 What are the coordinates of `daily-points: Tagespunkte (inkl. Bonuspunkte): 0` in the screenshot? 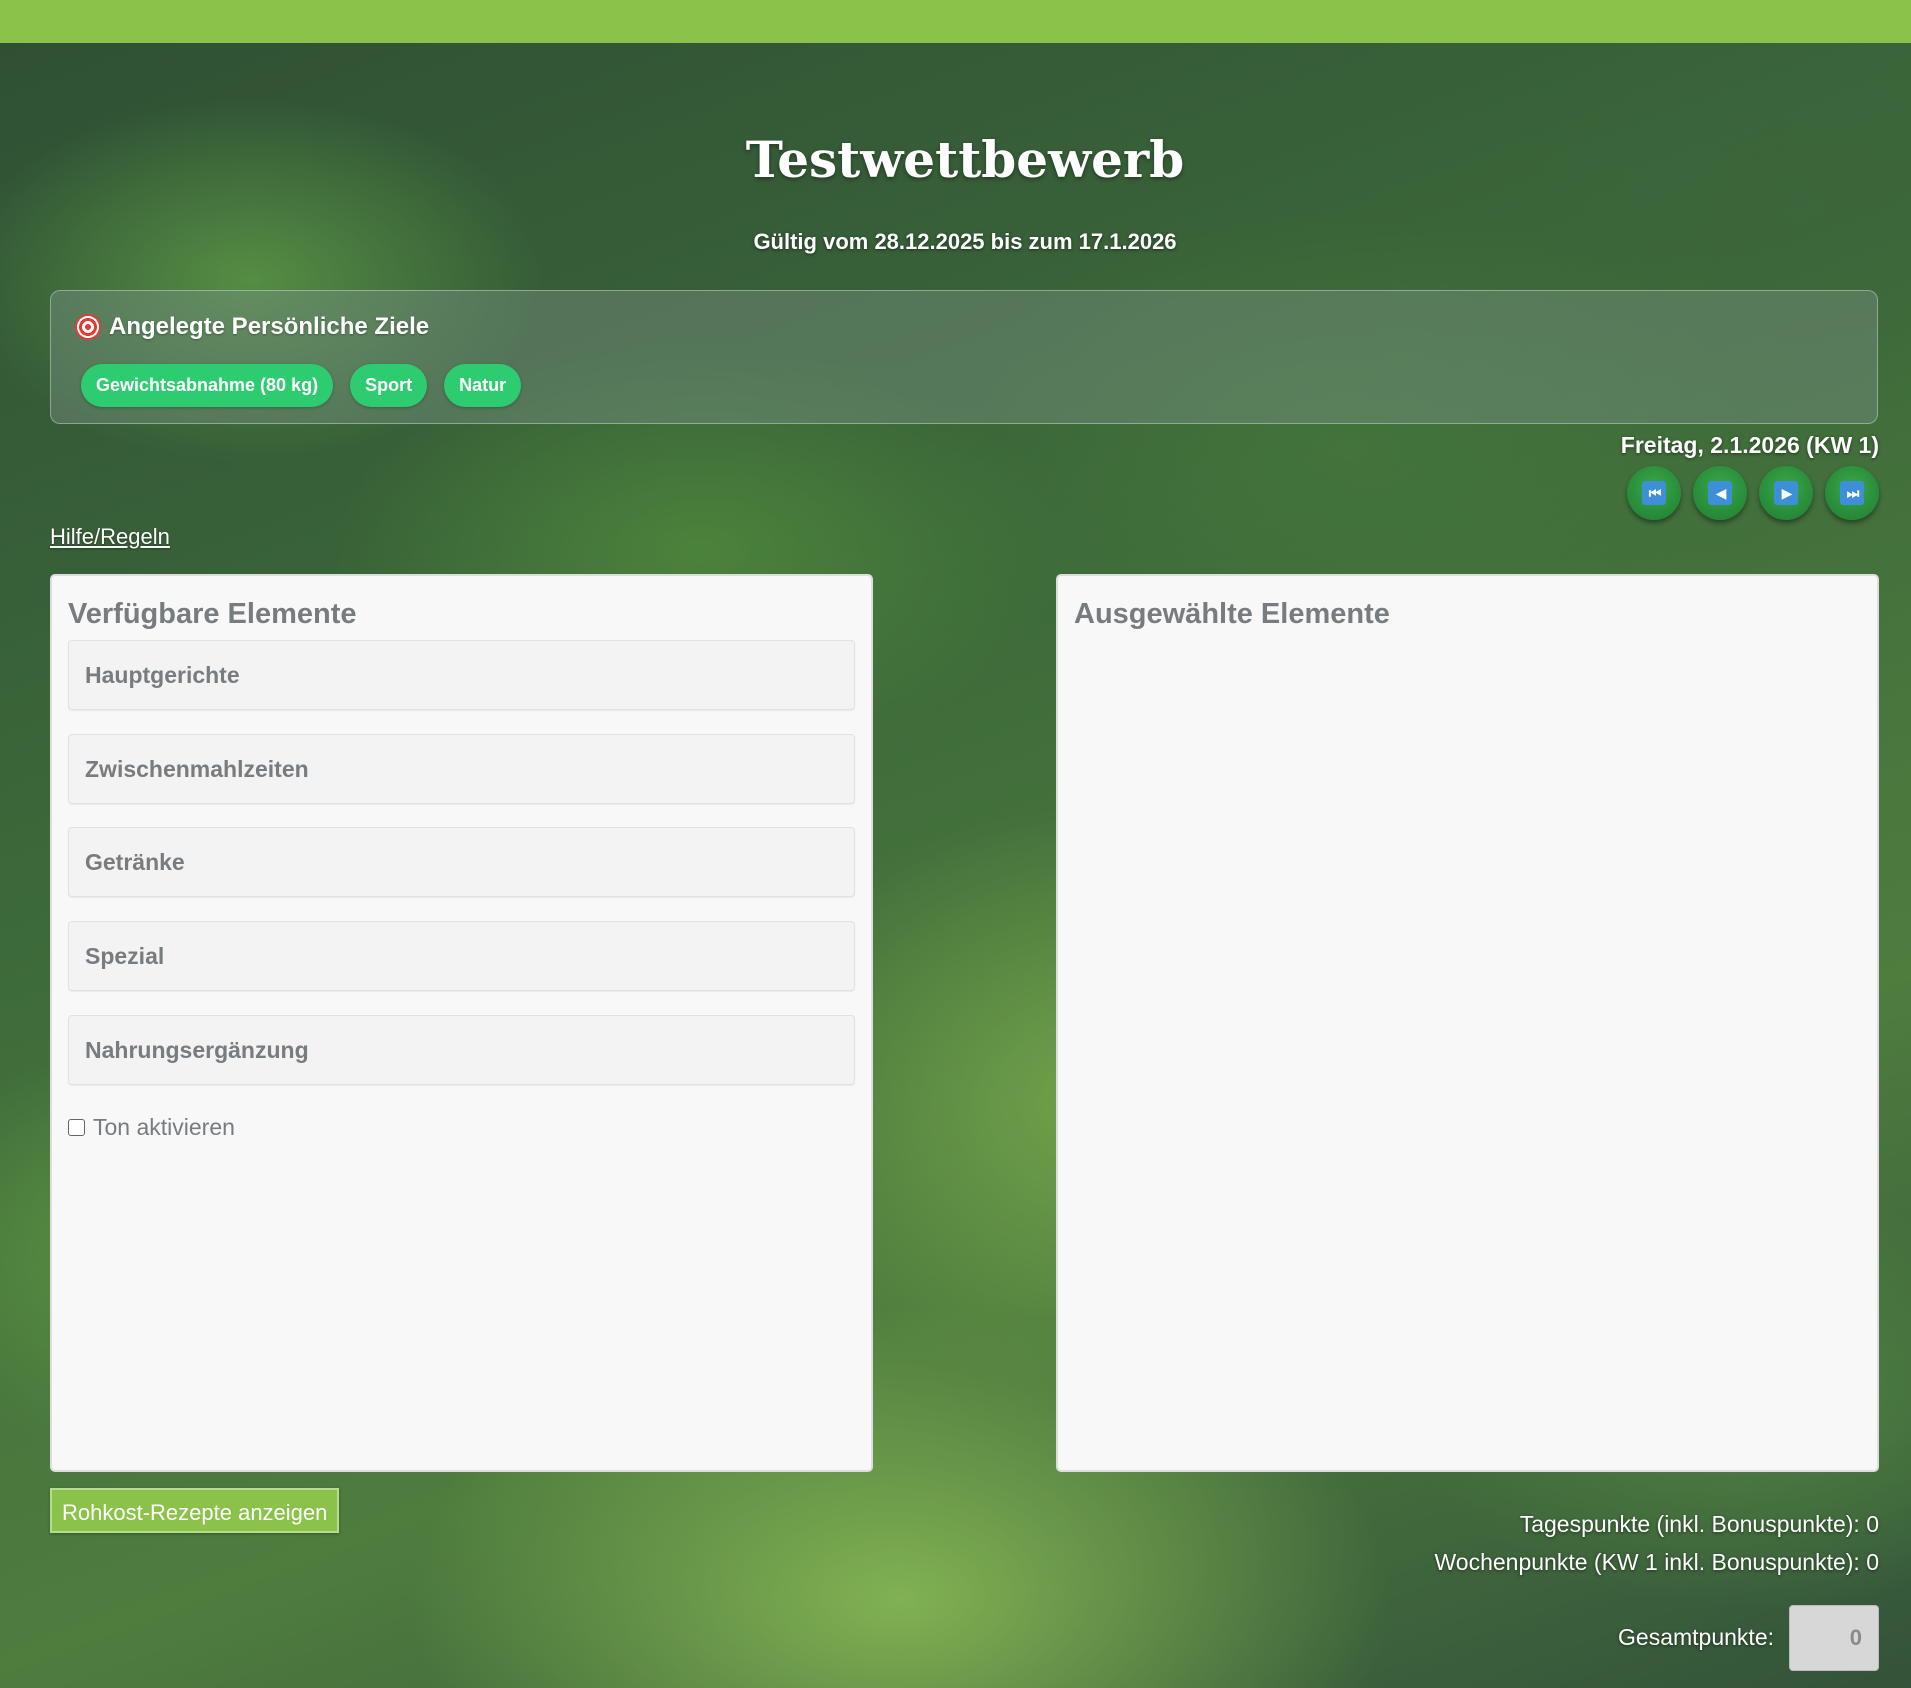 It's located at (1699, 1524).